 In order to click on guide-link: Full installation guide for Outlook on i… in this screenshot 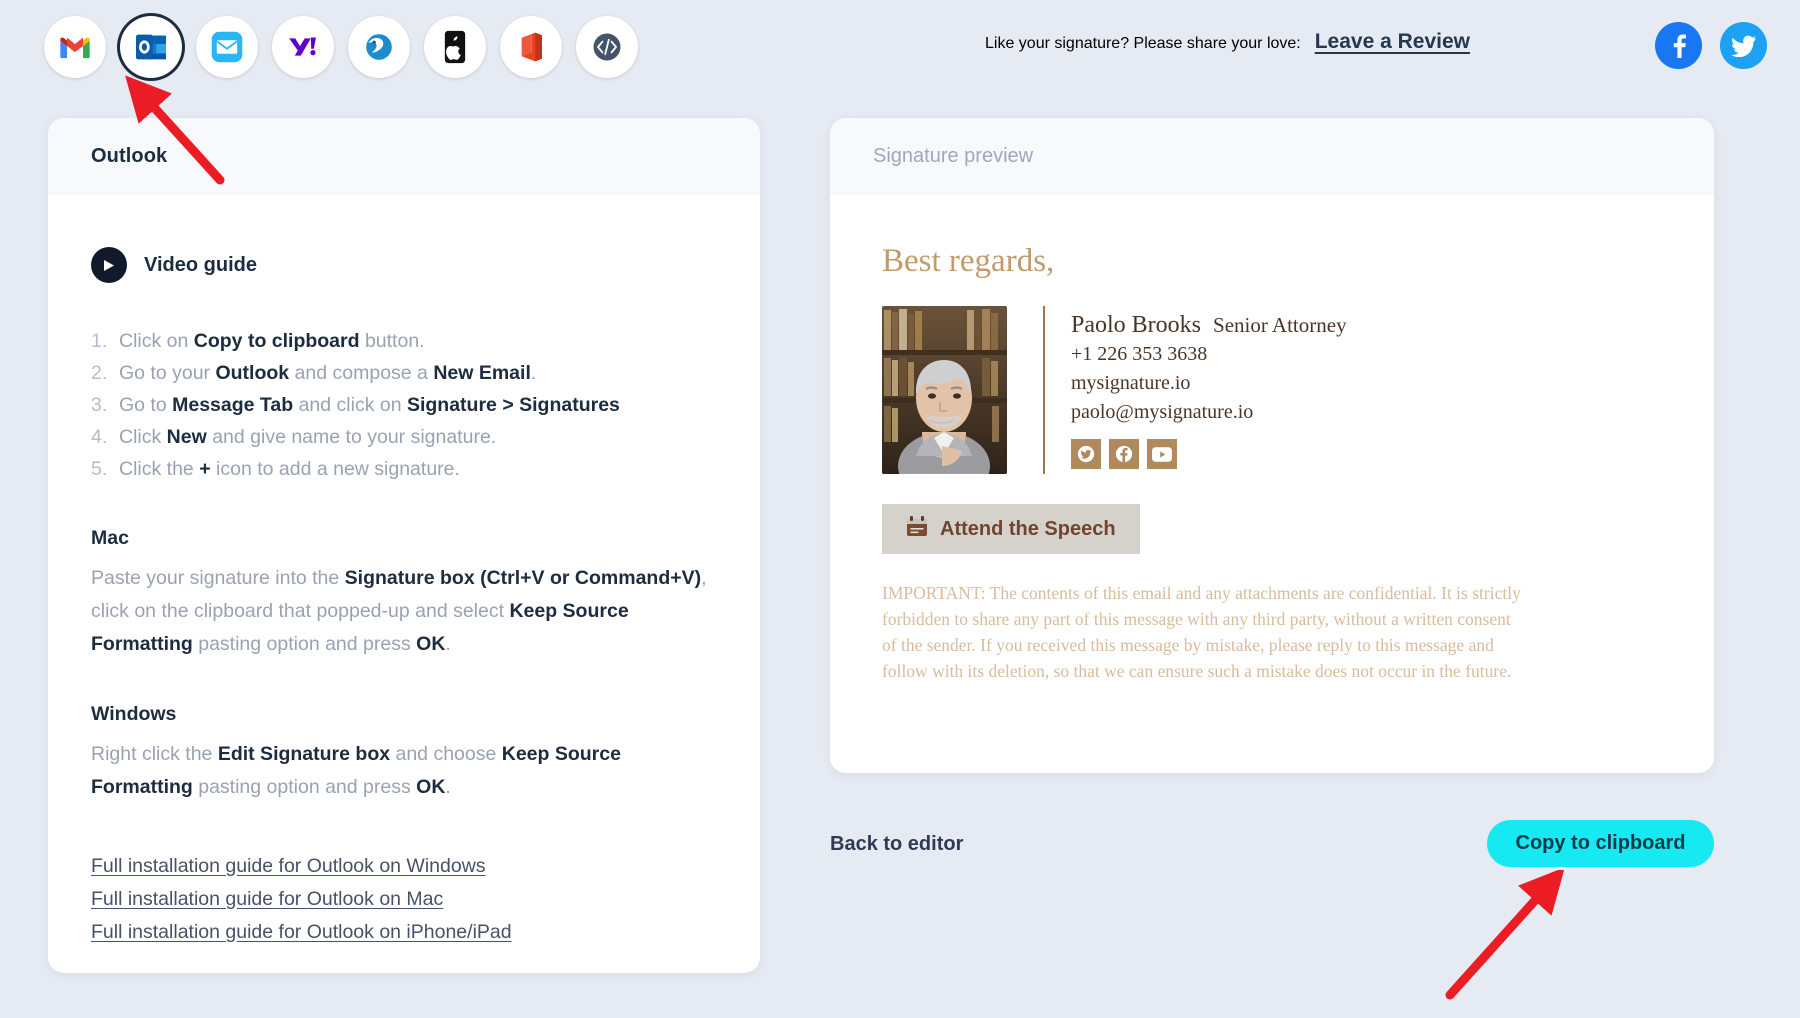, I will do `click(404, 932)`.